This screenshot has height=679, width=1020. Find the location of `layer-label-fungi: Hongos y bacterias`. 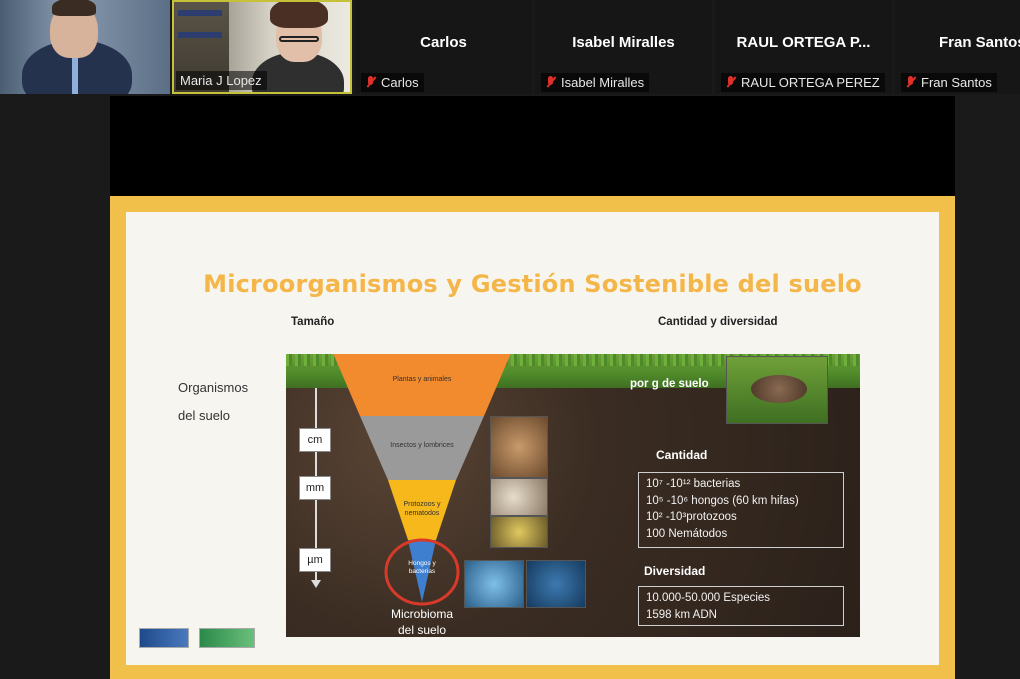

layer-label-fungi: Hongos y bacterias is located at coordinates (422, 567).